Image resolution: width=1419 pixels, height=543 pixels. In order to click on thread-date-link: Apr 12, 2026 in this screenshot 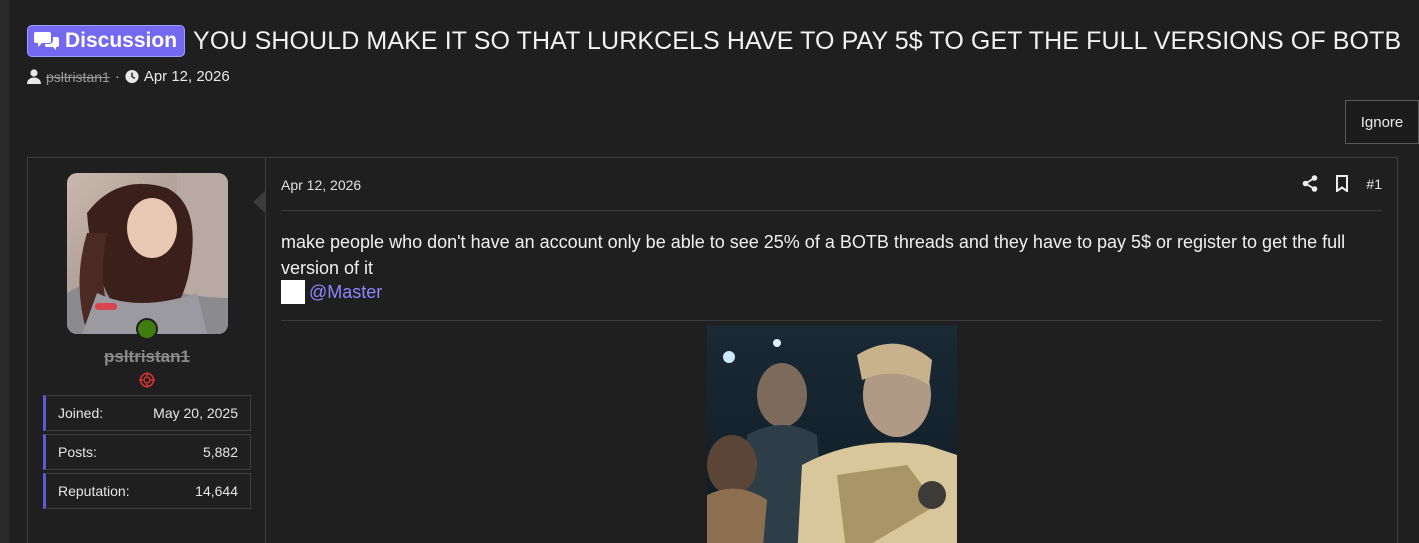, I will do `click(187, 76)`.